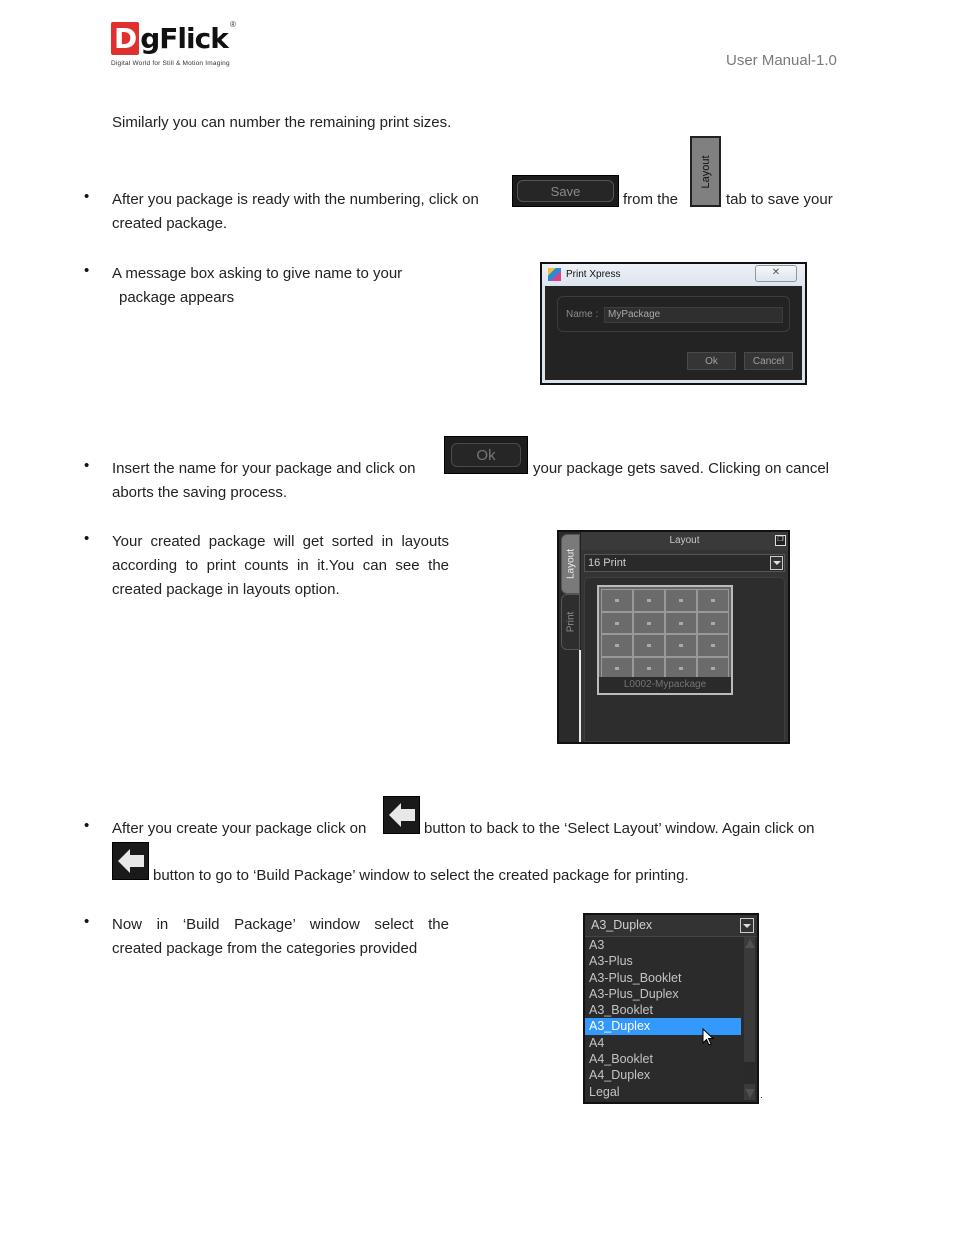  What do you see at coordinates (663, 994) in the screenshot?
I see `dropdown-option: A3-Plus_Duplex` at bounding box center [663, 994].